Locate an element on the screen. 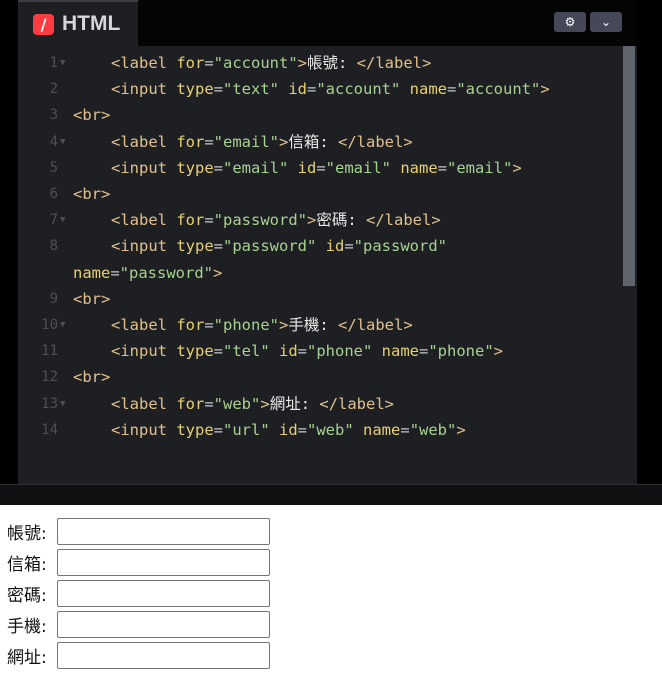 This screenshot has height=692, width=662. form-row: 網址: is located at coordinates (138, 655).